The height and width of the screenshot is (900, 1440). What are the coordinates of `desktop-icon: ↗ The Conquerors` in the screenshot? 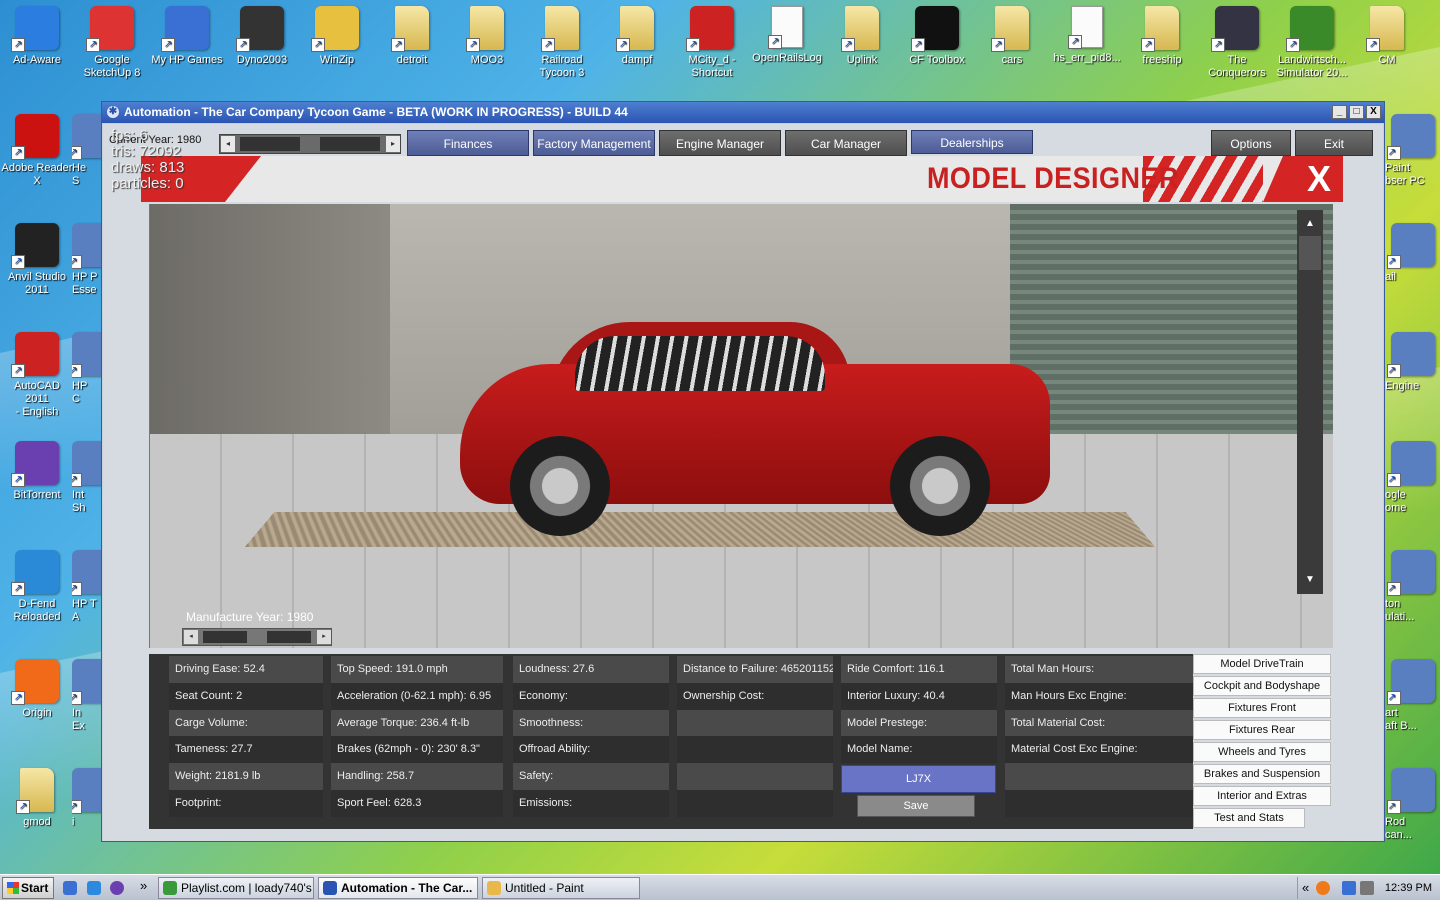 It's located at (1237, 40).